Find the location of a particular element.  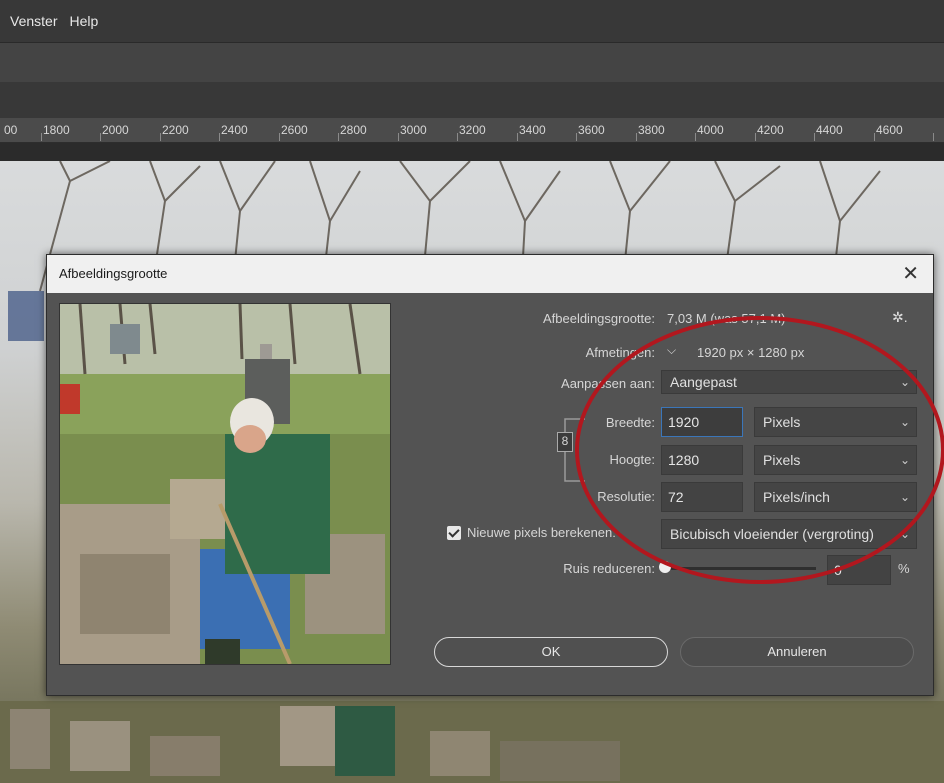

menu-bar: Venster Help is located at coordinates (472, 21).